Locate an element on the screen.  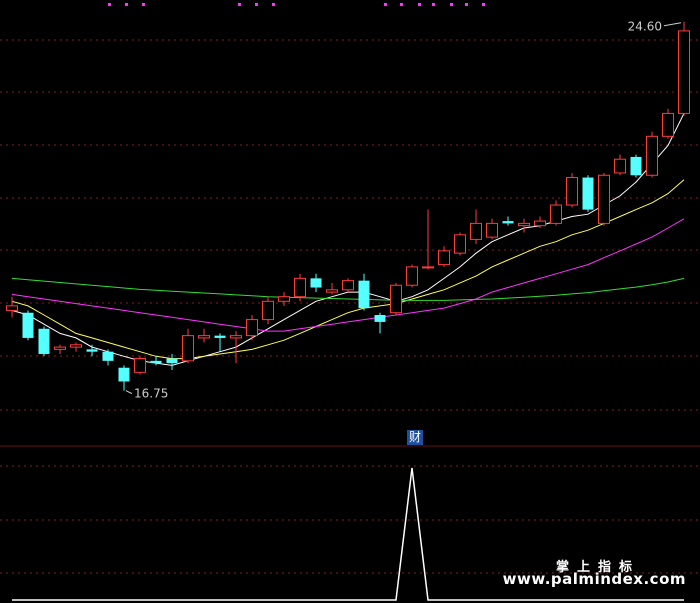
high-arrow is located at coordinates (672, 24).